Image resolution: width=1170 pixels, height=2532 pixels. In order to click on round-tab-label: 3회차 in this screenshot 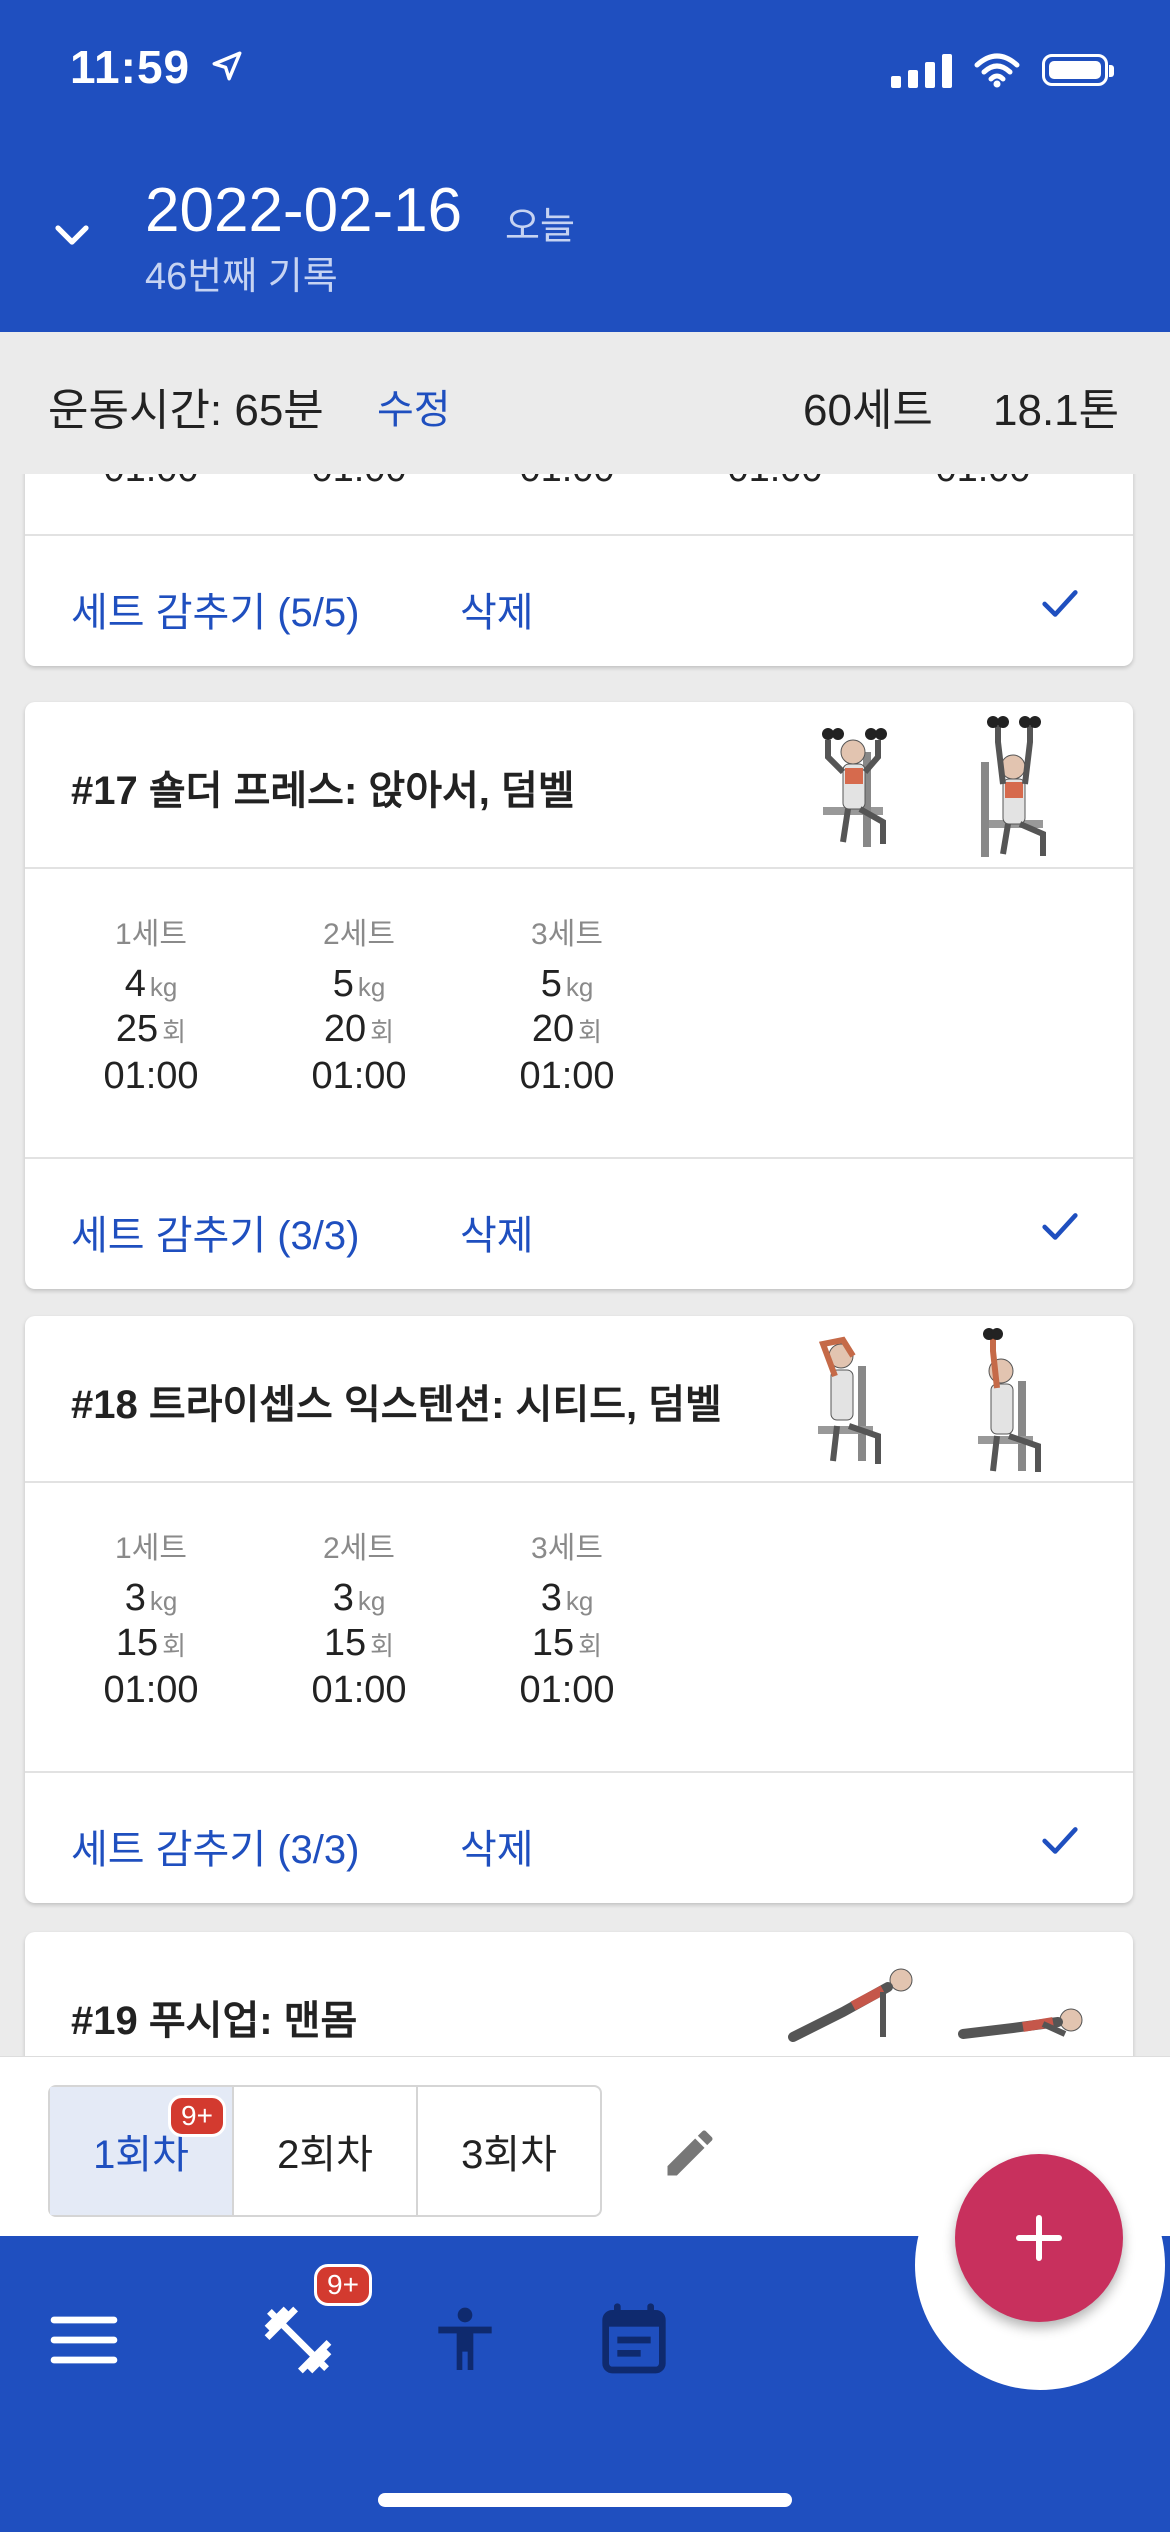, I will do `click(509, 2155)`.